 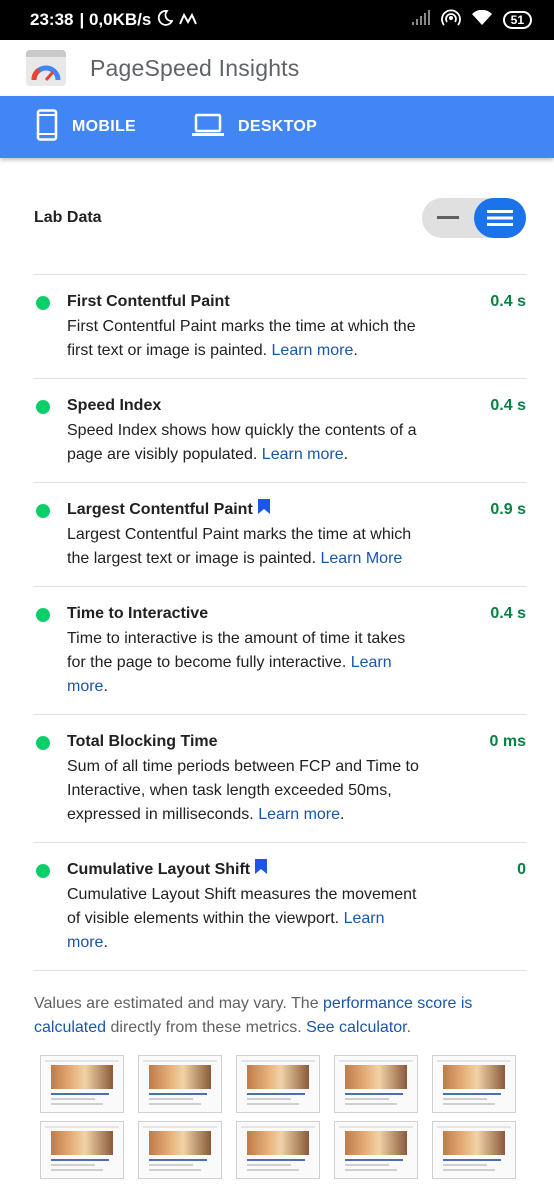 I want to click on tab-desktop: DESKTOP, so click(x=254, y=127).